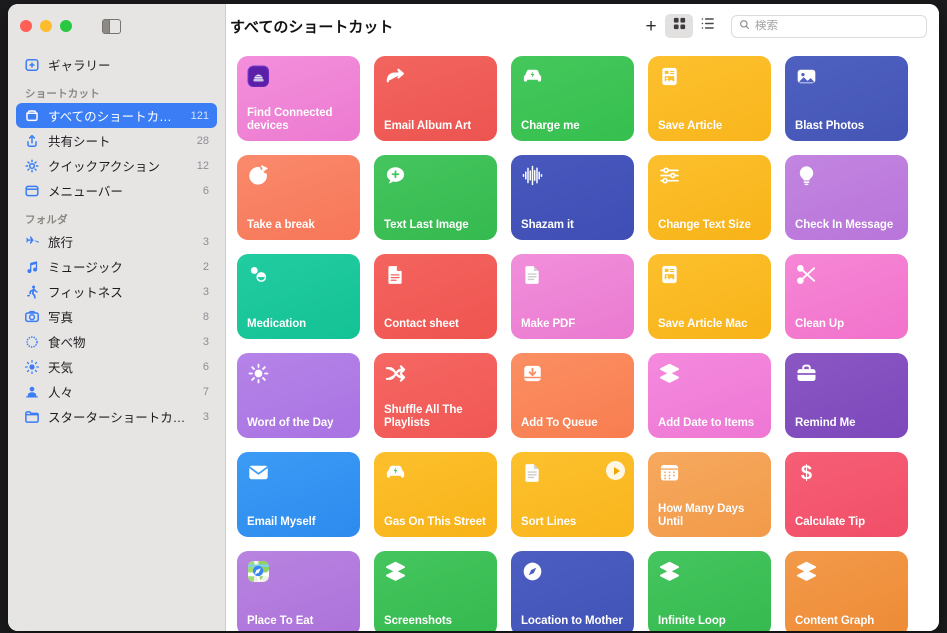 This screenshot has width=947, height=633. I want to click on shortcut-tile: Contact sheet, so click(435, 296).